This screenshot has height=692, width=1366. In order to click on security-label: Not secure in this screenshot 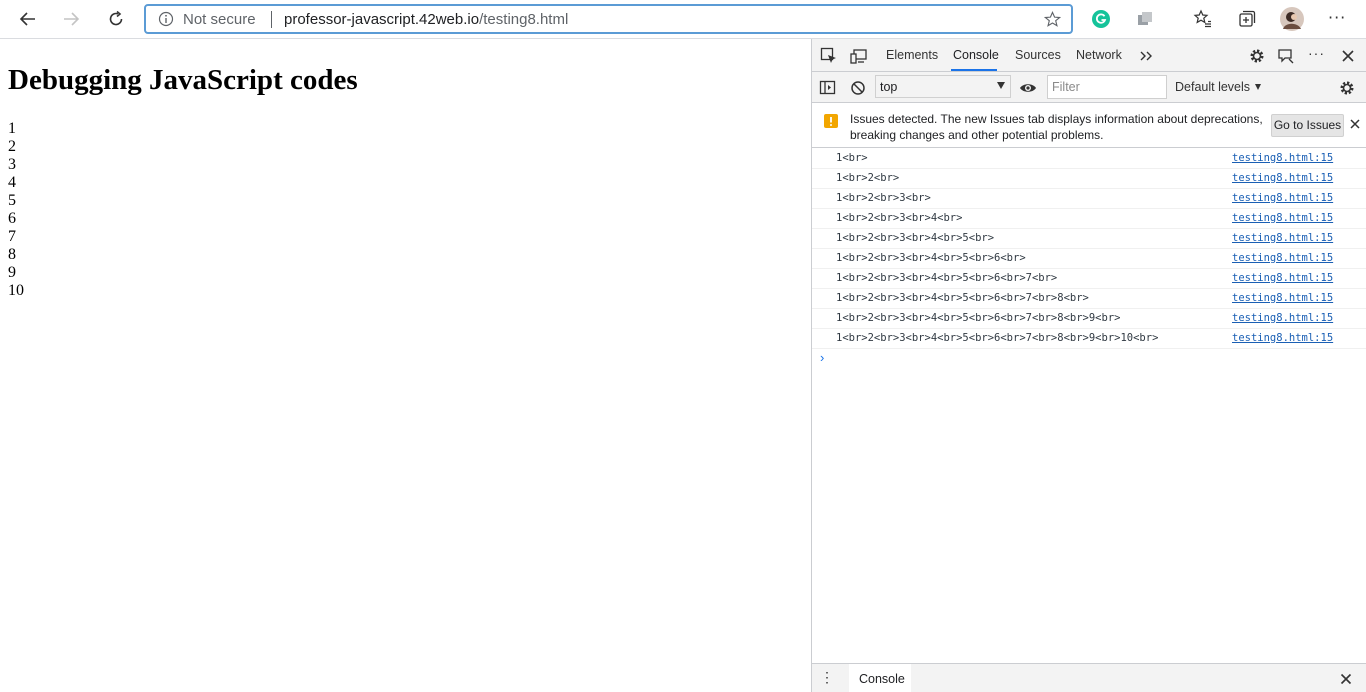, I will do `click(219, 19)`.